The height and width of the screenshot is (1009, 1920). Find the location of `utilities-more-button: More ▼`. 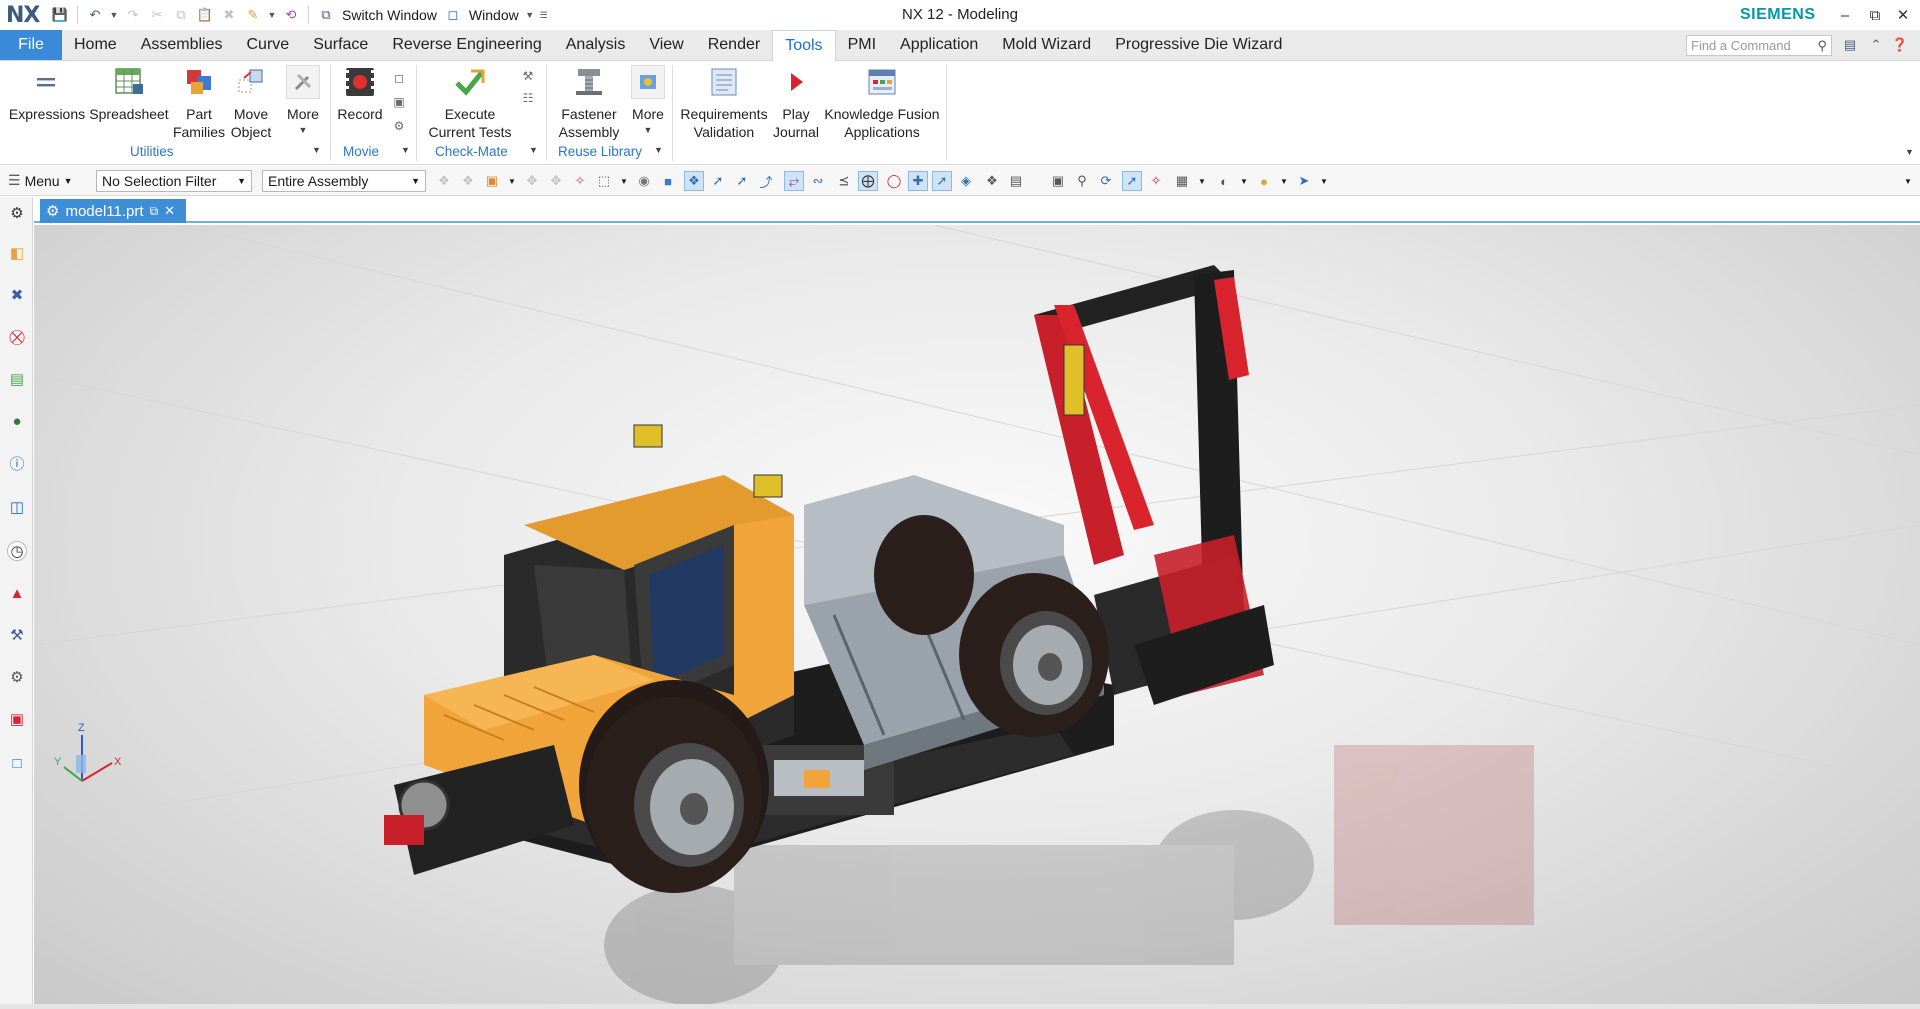

utilities-more-button: More ▼ is located at coordinates (303, 102).